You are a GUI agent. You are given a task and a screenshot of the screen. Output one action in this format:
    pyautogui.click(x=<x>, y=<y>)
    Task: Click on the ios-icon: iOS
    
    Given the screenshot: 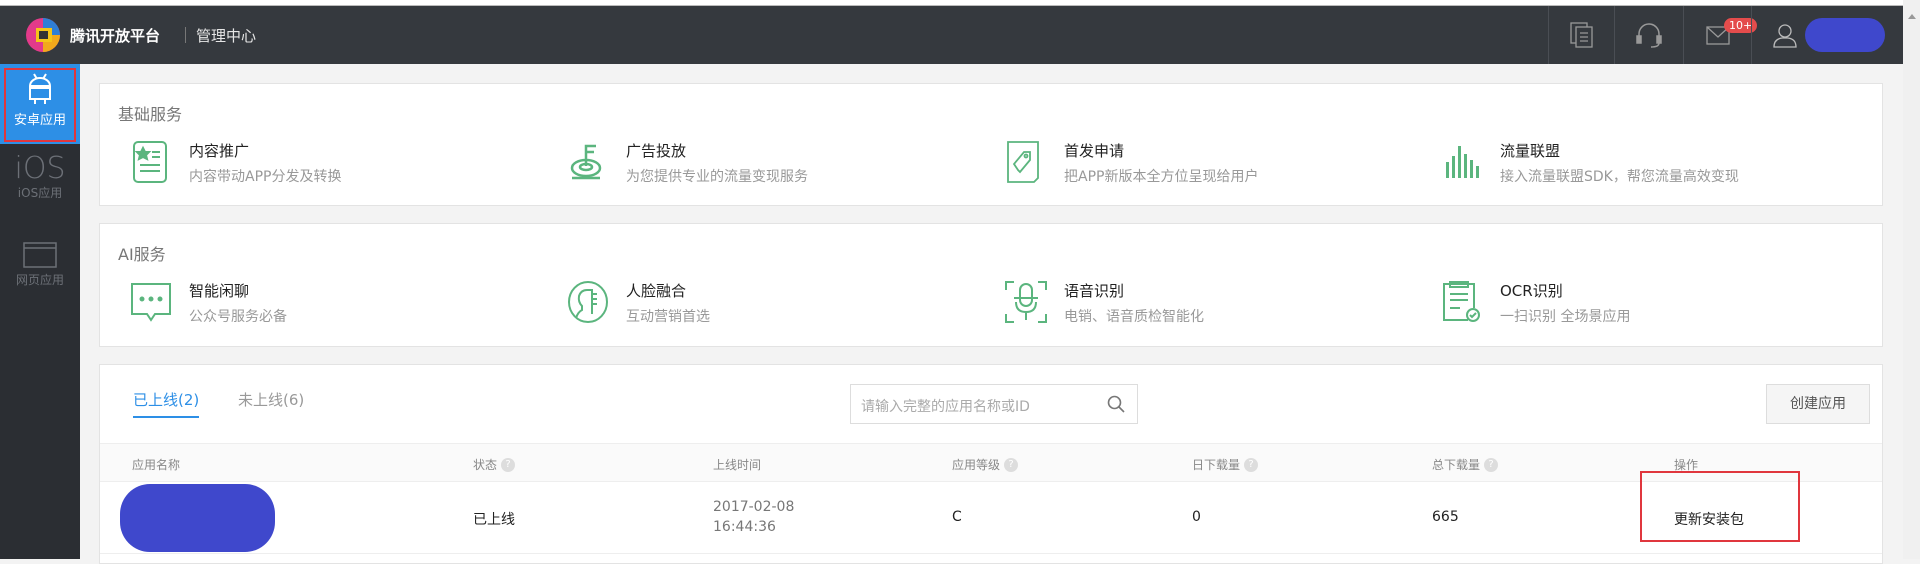 What is the action you would take?
    pyautogui.click(x=40, y=168)
    